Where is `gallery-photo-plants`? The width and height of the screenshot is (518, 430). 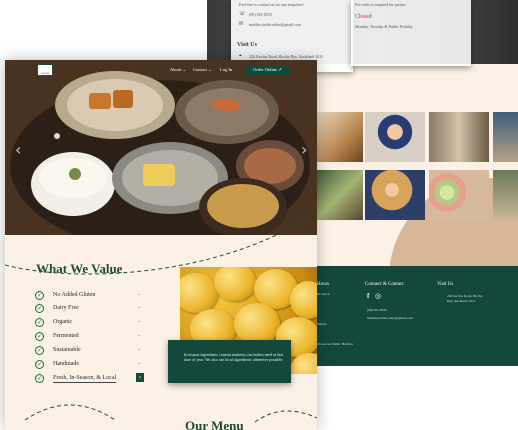
gallery-photo-plants is located at coordinates (340, 195).